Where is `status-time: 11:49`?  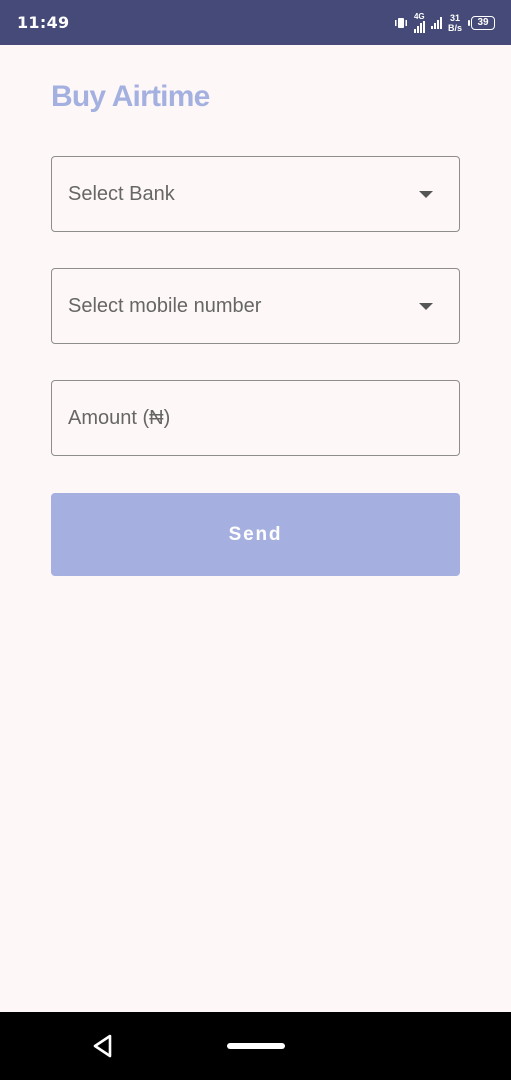 status-time: 11:49 is located at coordinates (43, 22).